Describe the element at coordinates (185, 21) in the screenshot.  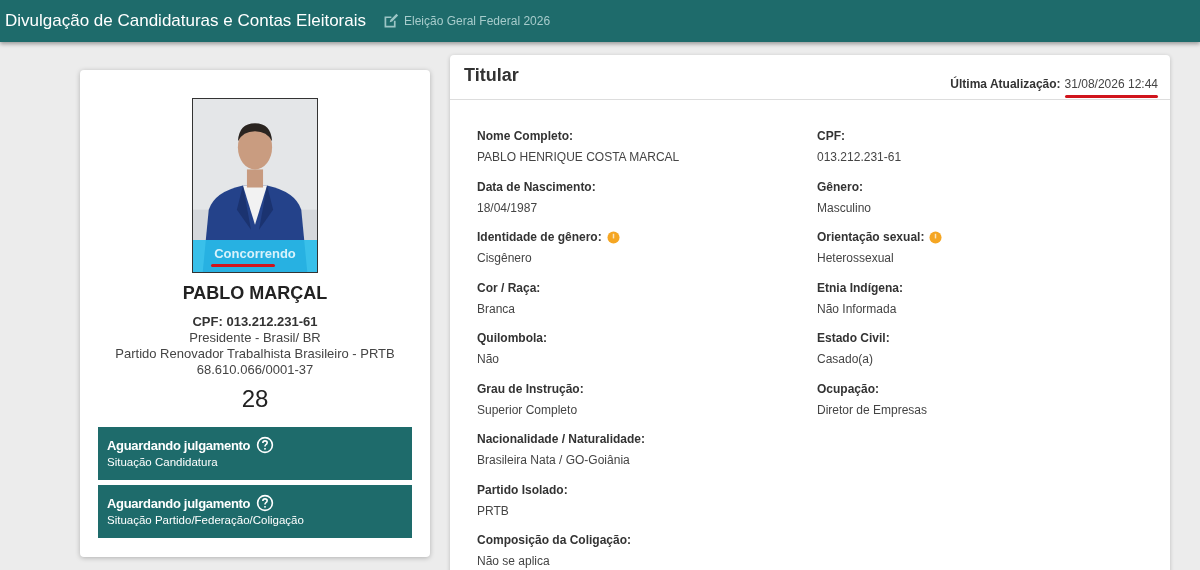
I see `site-title: Divulgação de Candidaturas e Contas Eleitorais` at that location.